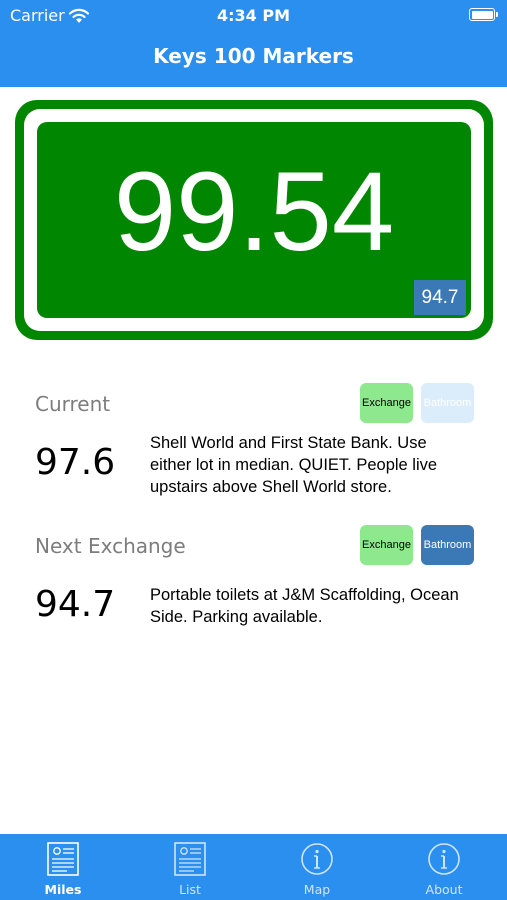 This screenshot has width=507, height=900. I want to click on navigation-header: Carrier 4:34 PM Keys 100 Markers, so click(253, 43).